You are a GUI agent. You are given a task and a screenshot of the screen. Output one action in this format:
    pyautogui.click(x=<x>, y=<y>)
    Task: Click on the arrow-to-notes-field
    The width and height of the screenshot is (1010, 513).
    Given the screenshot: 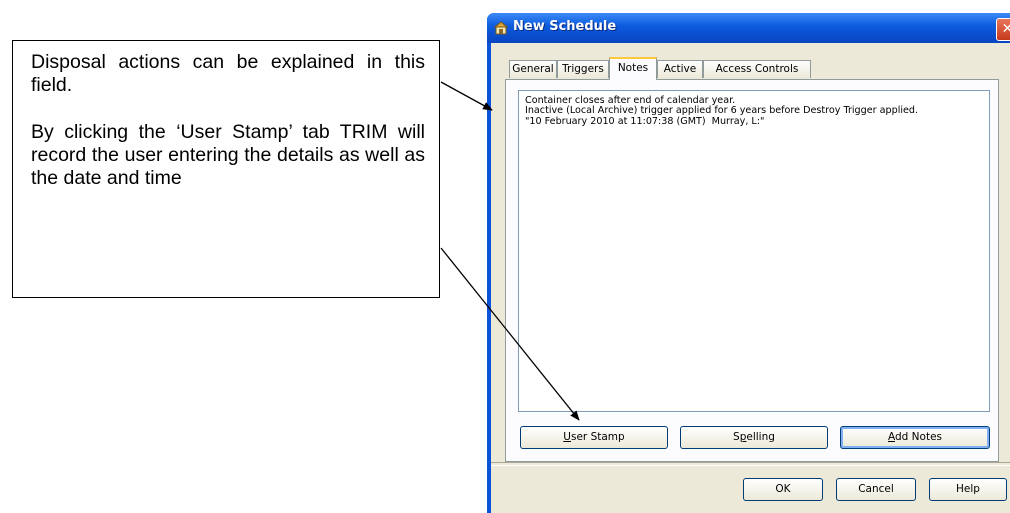 What is the action you would take?
    pyautogui.click(x=466, y=96)
    